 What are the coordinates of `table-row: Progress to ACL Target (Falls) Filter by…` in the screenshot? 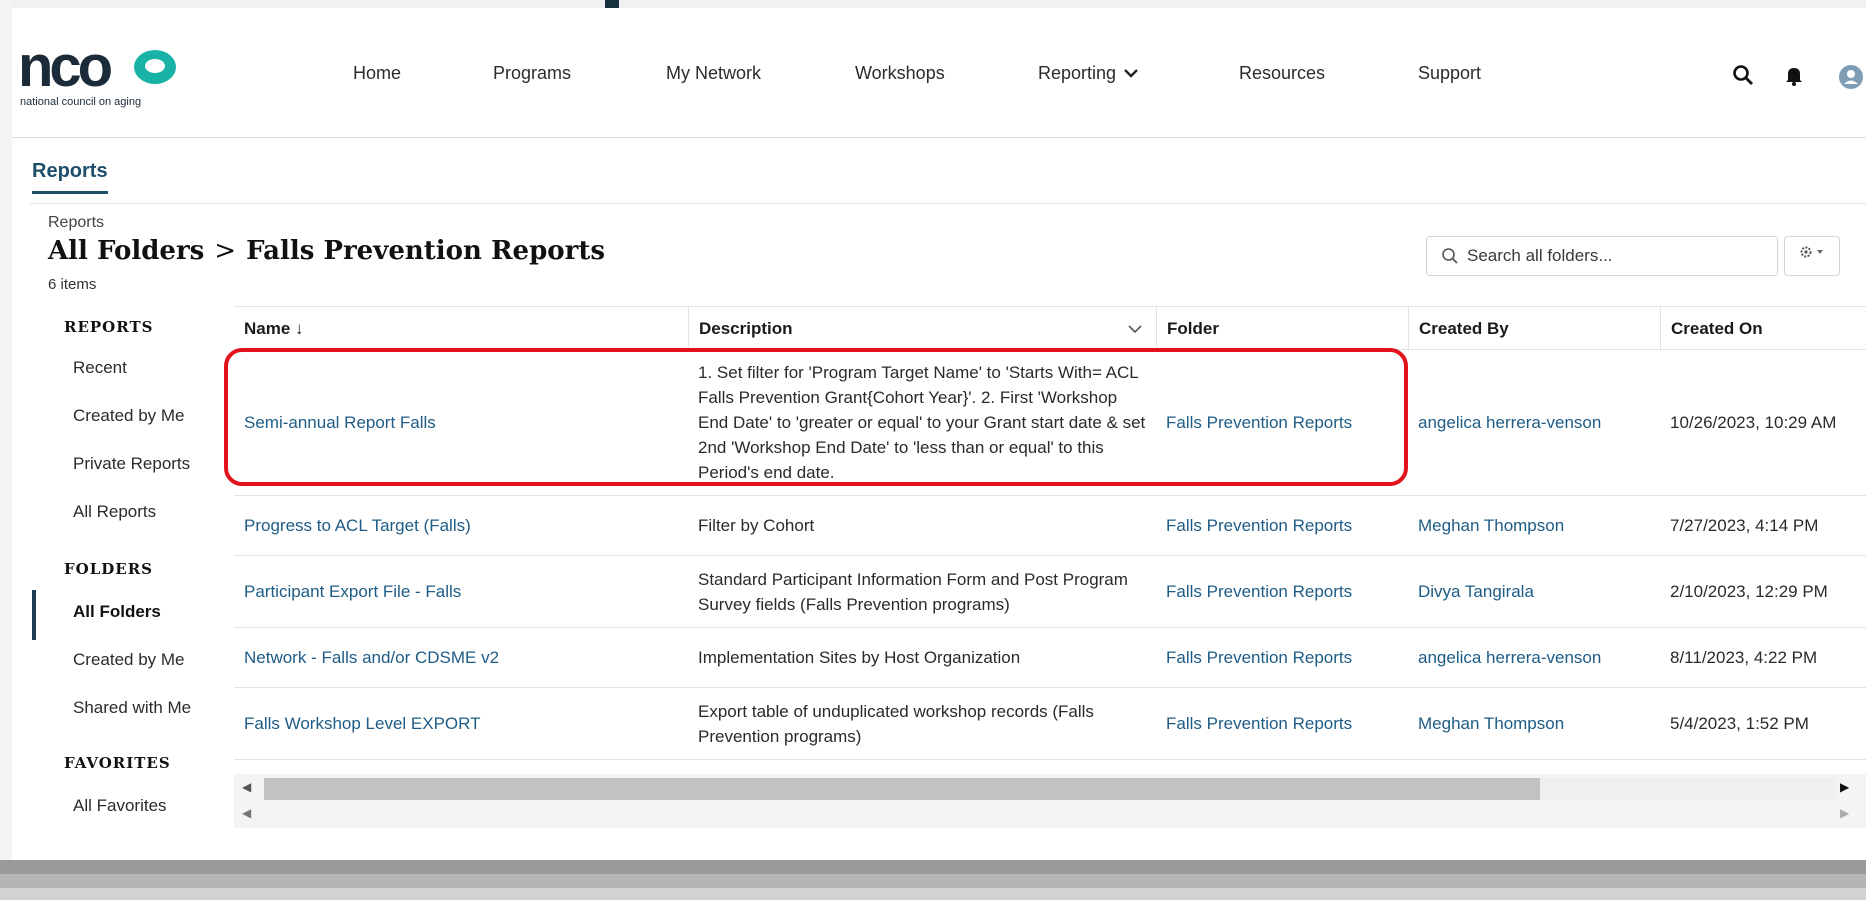 It's located at (1050, 526).